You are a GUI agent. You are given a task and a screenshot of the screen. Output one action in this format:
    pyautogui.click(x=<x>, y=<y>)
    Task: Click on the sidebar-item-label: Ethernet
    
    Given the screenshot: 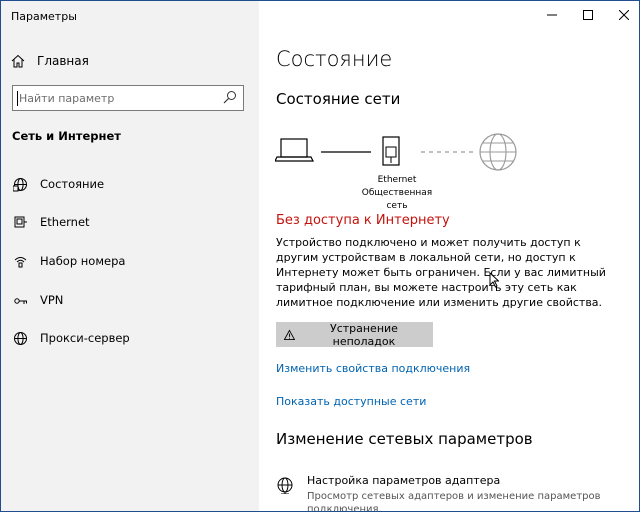 What is the action you would take?
    pyautogui.click(x=65, y=222)
    